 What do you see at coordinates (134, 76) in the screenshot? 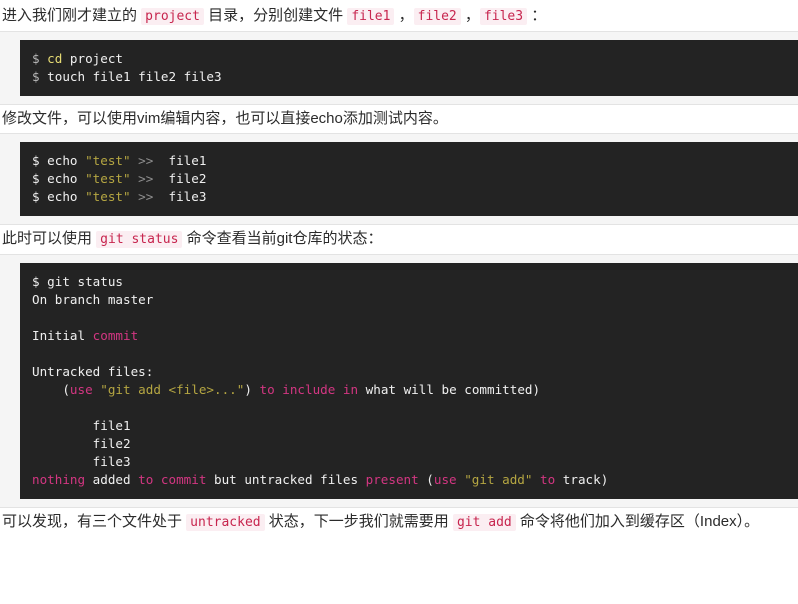
I see `command-touch: touch file1 file2 file3` at bounding box center [134, 76].